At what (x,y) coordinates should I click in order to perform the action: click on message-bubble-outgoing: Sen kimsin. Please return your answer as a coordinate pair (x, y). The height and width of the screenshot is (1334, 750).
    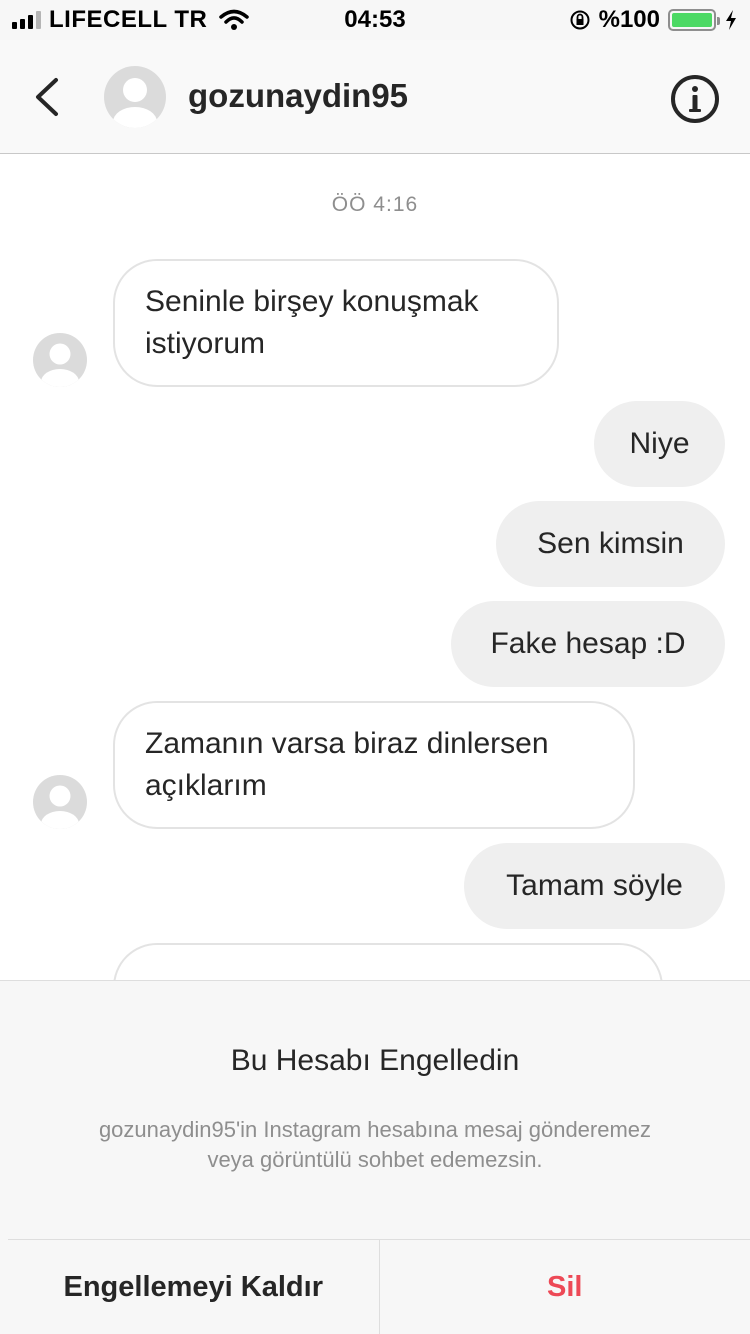
    Looking at the image, I should click on (610, 544).